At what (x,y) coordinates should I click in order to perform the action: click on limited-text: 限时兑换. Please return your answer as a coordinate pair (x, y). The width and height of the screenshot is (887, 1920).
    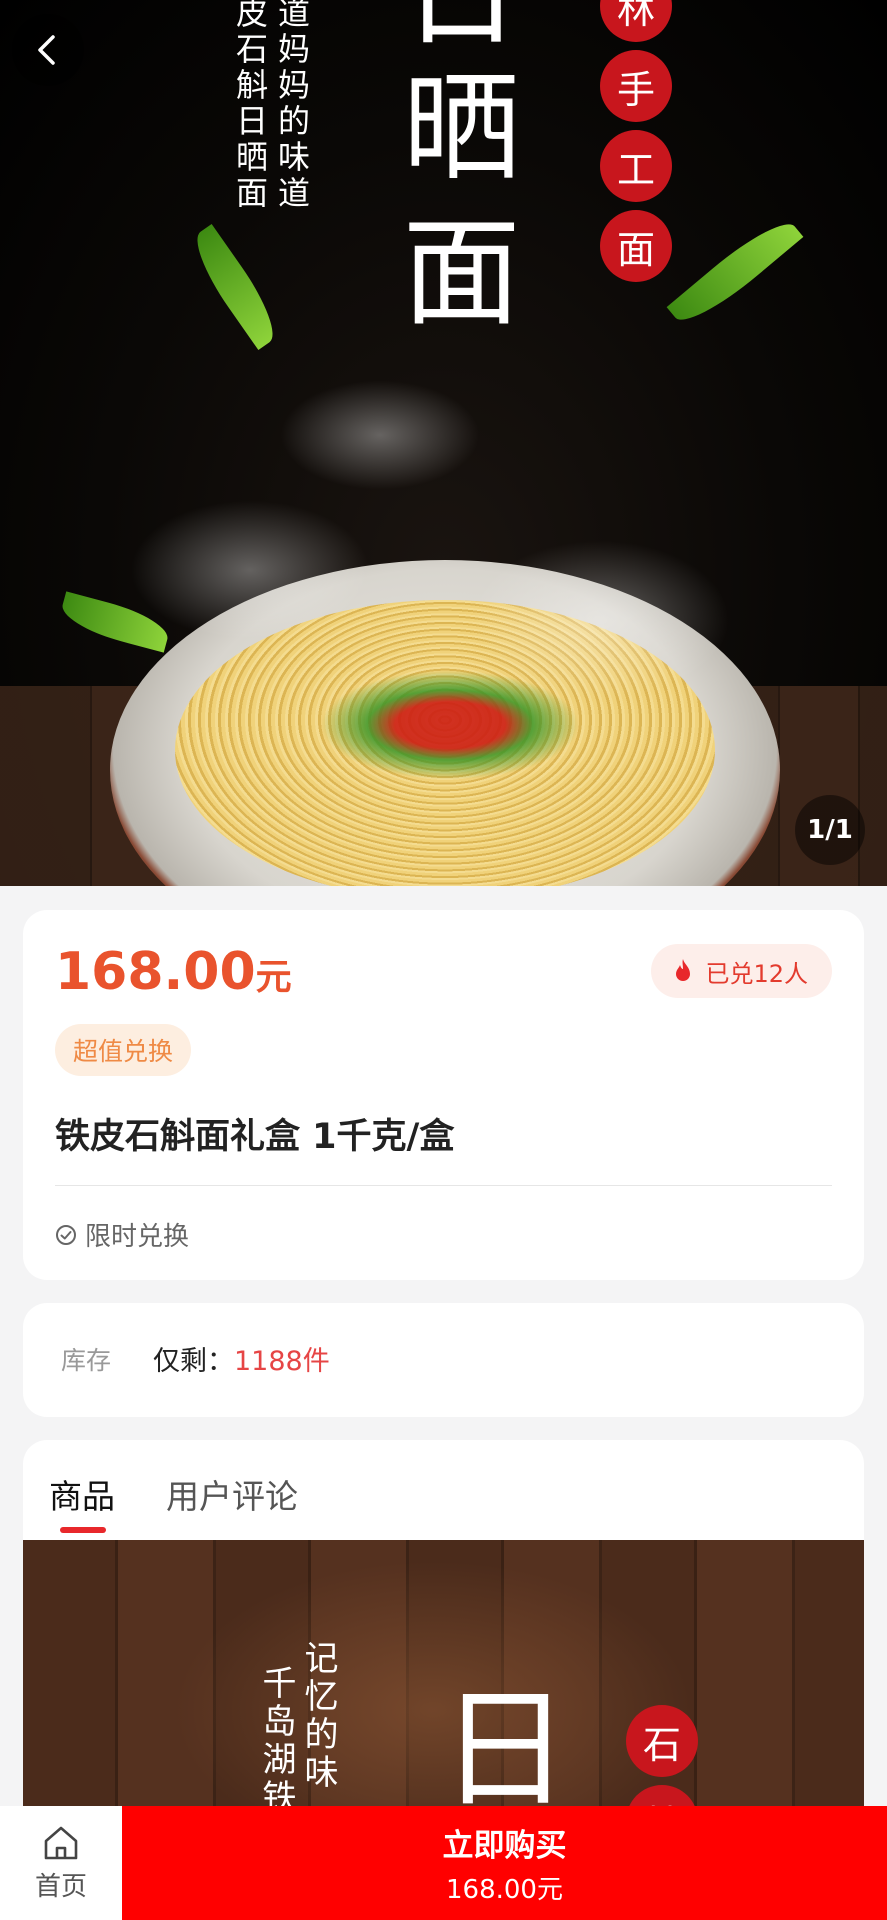
    Looking at the image, I should click on (137, 1237).